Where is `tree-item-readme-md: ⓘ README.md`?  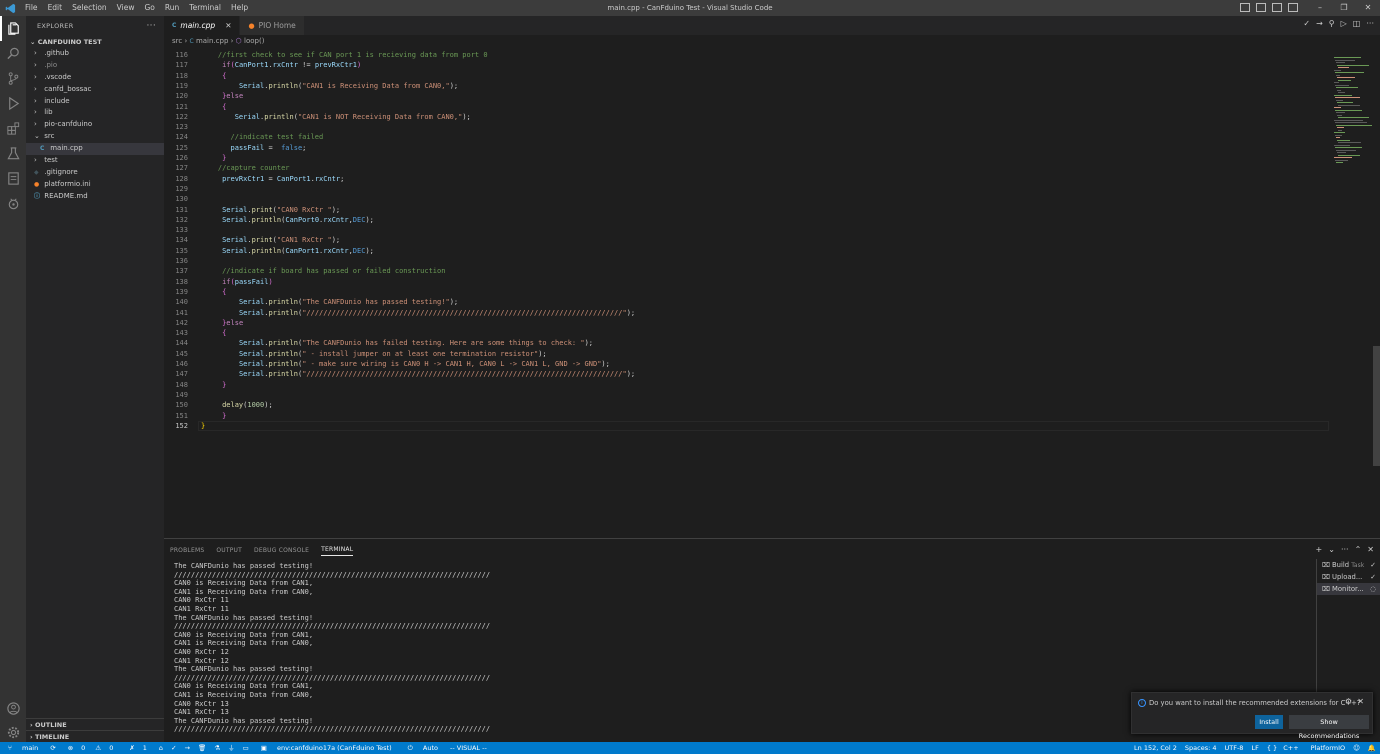 tree-item-readme-md: ⓘ README.md is located at coordinates (95, 197).